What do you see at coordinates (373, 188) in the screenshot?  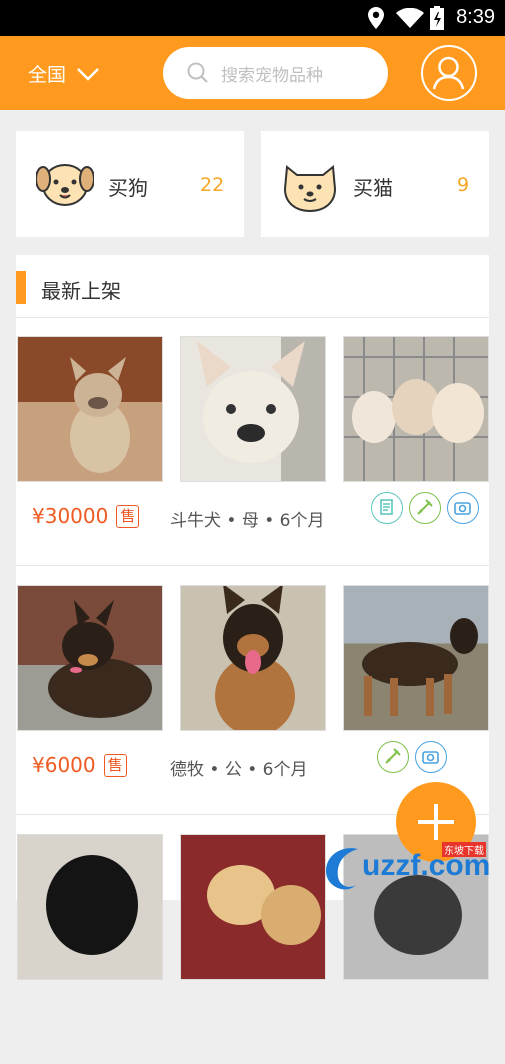 I see `category-label: 买猫` at bounding box center [373, 188].